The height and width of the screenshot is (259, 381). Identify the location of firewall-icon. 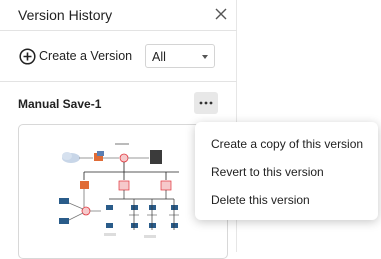
(99, 156).